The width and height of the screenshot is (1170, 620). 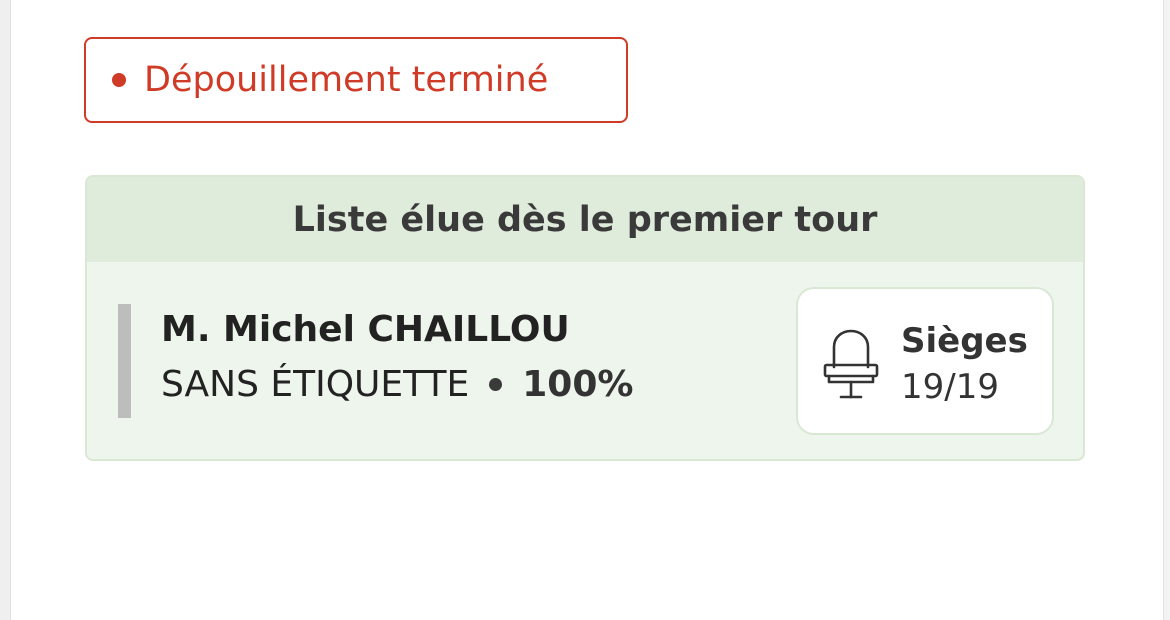 I want to click on status-badge: Dépouillement terminé, so click(x=356, y=80).